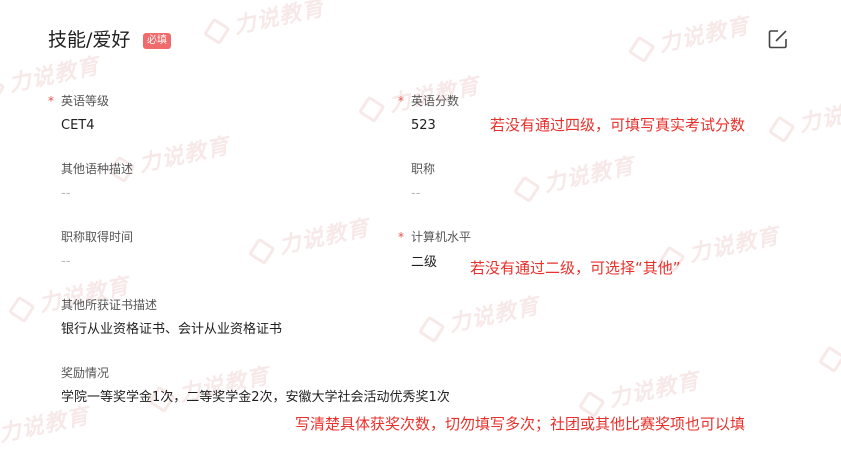 Image resolution: width=841 pixels, height=449 pixels. Describe the element at coordinates (85, 101) in the screenshot. I see `english-level-label: 英语等级` at that location.